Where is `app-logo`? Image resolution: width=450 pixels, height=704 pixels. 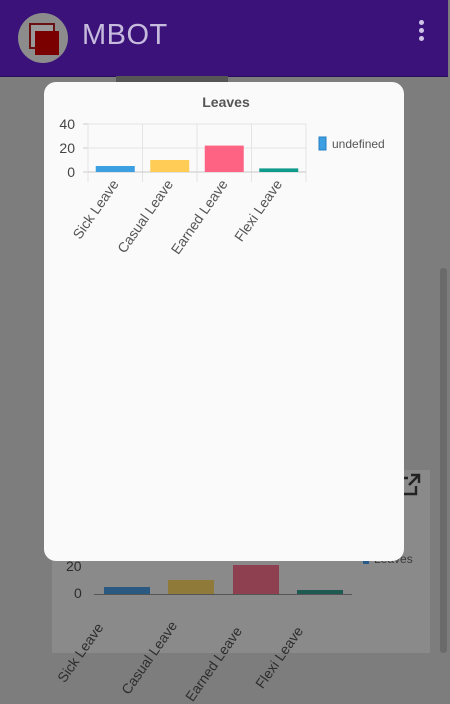 app-logo is located at coordinates (43, 38).